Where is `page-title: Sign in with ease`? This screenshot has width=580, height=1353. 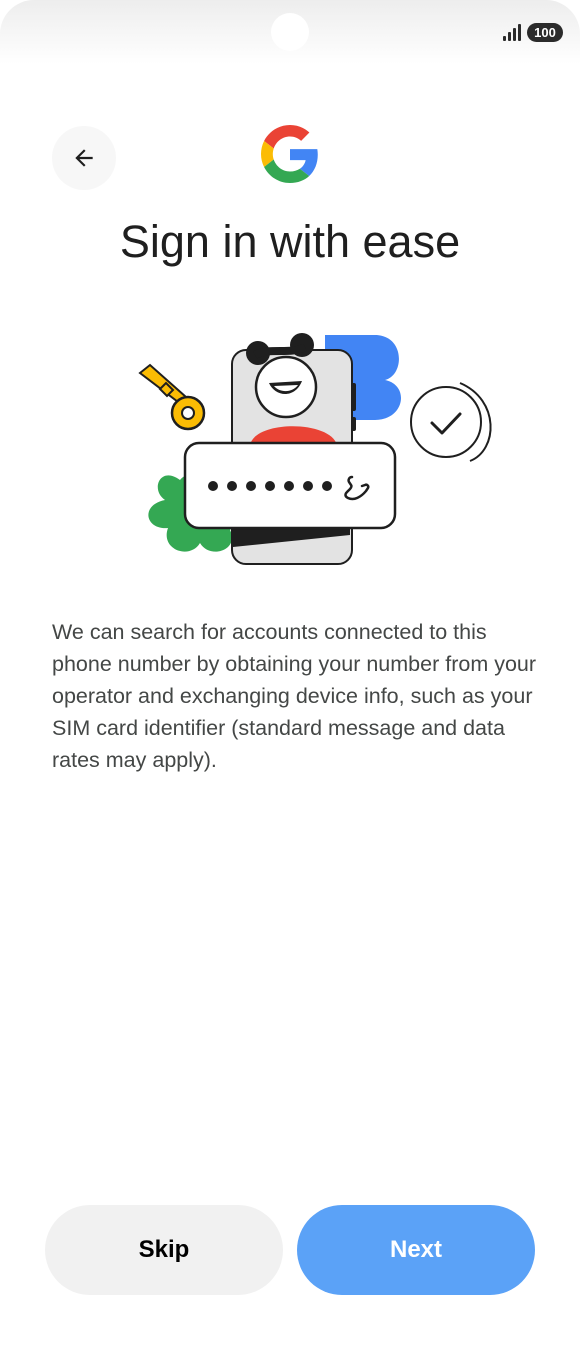
page-title: Sign in with ease is located at coordinates (290, 241).